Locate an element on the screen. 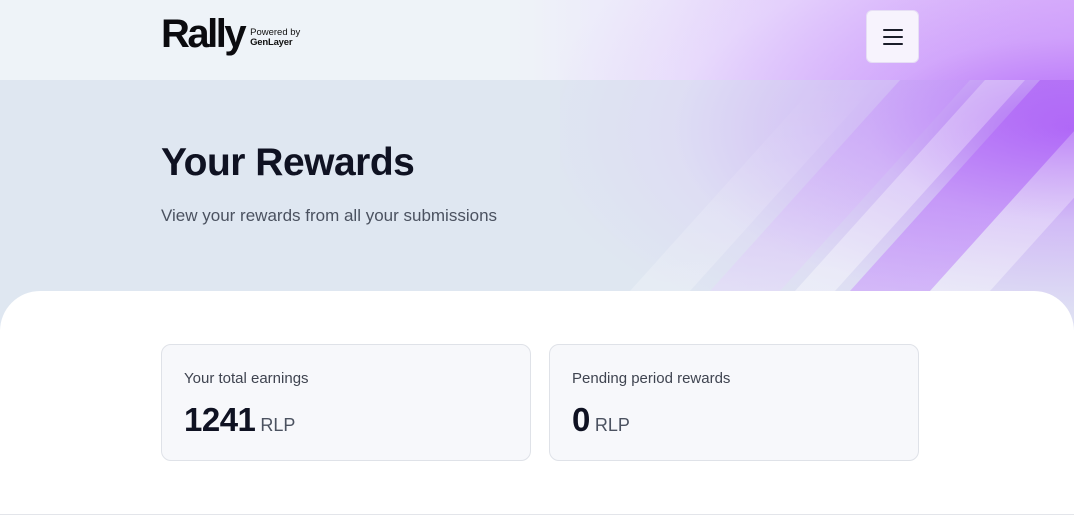 This screenshot has height=529, width=1074. menu-button is located at coordinates (892, 36).